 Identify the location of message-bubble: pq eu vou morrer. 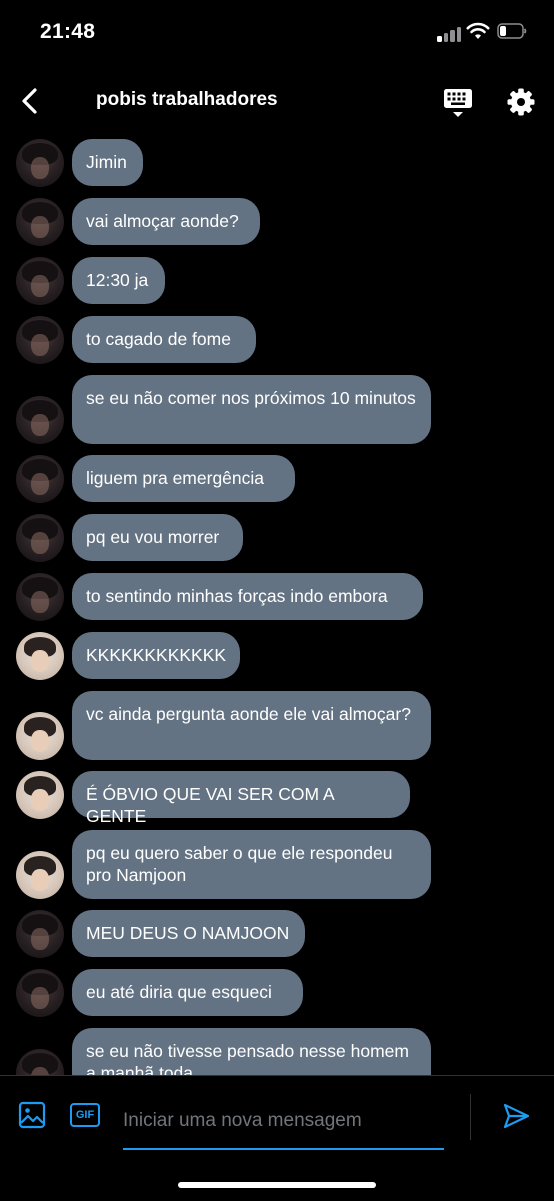
(157, 537).